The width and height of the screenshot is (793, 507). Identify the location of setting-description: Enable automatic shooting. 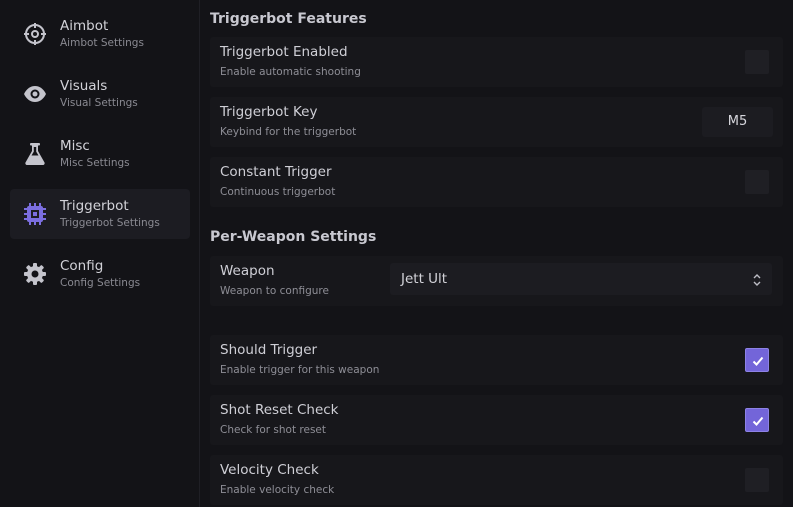
(290, 72).